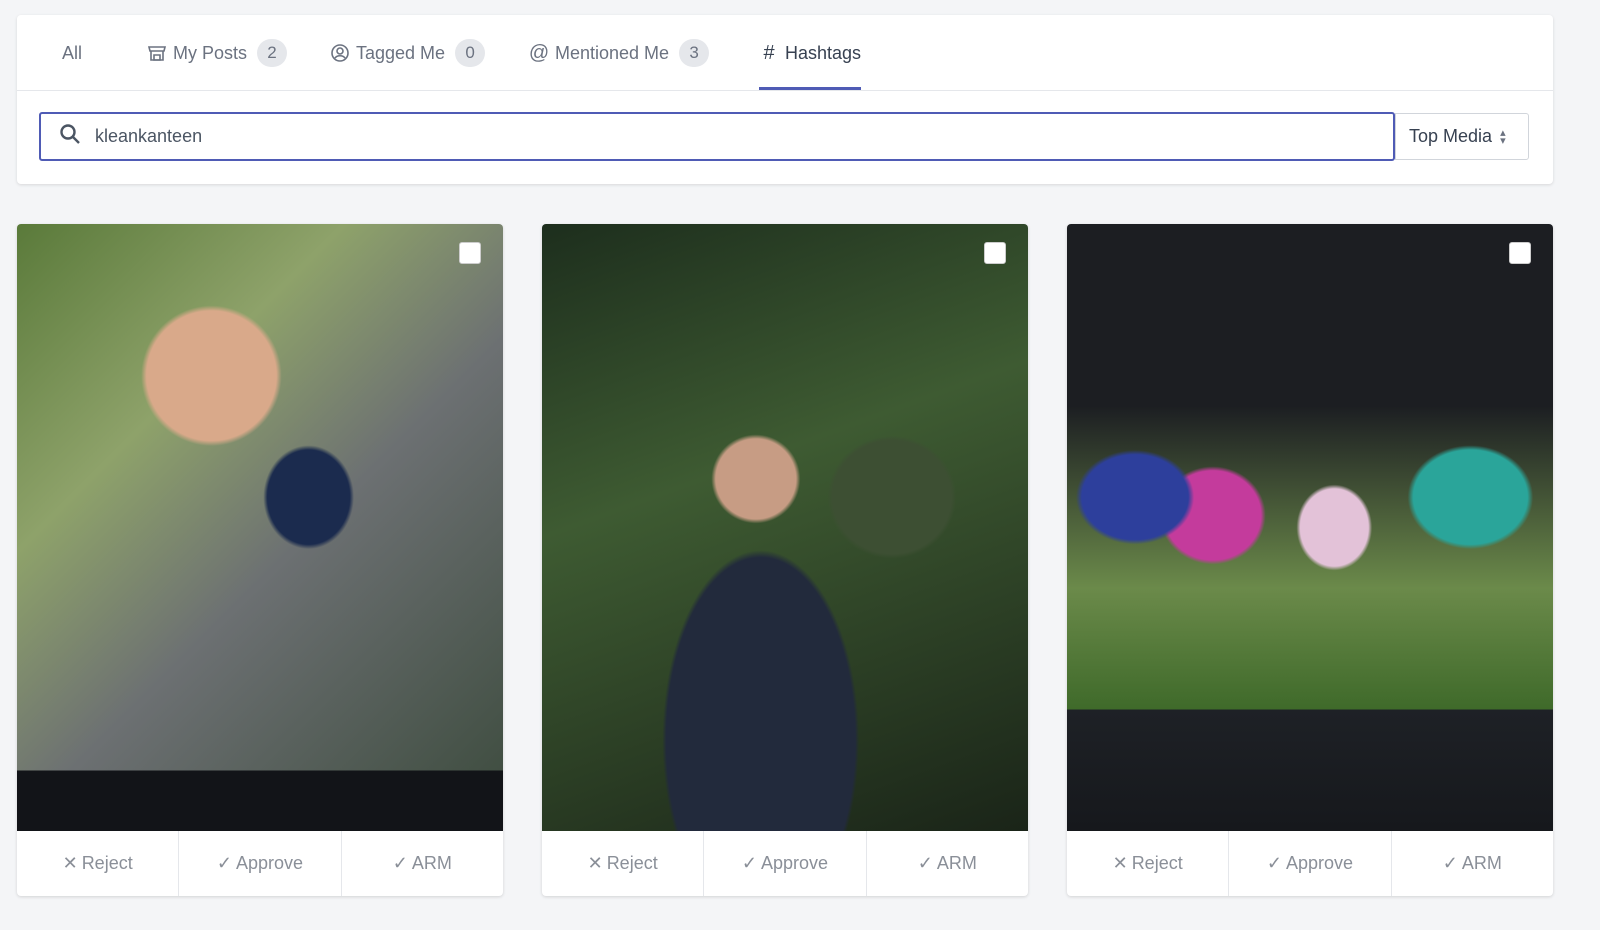 This screenshot has width=1600, height=930. Describe the element at coordinates (612, 52) in the screenshot. I see `tab-label: Mentioned Me` at that location.